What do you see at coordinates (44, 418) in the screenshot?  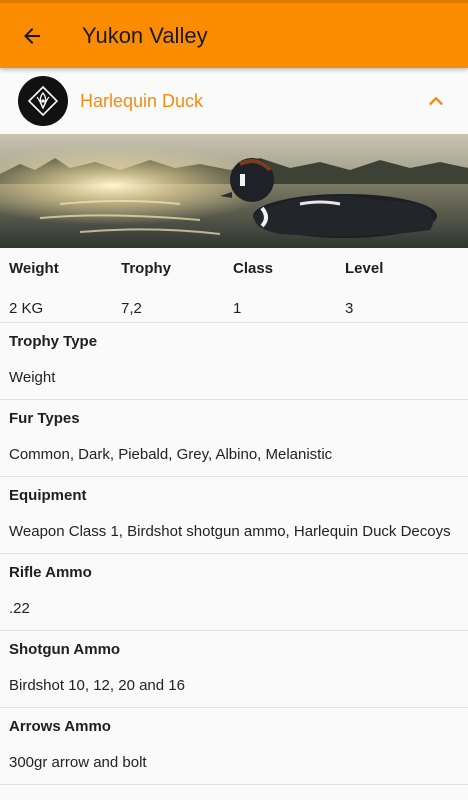 I see `section-title: Fur Types` at bounding box center [44, 418].